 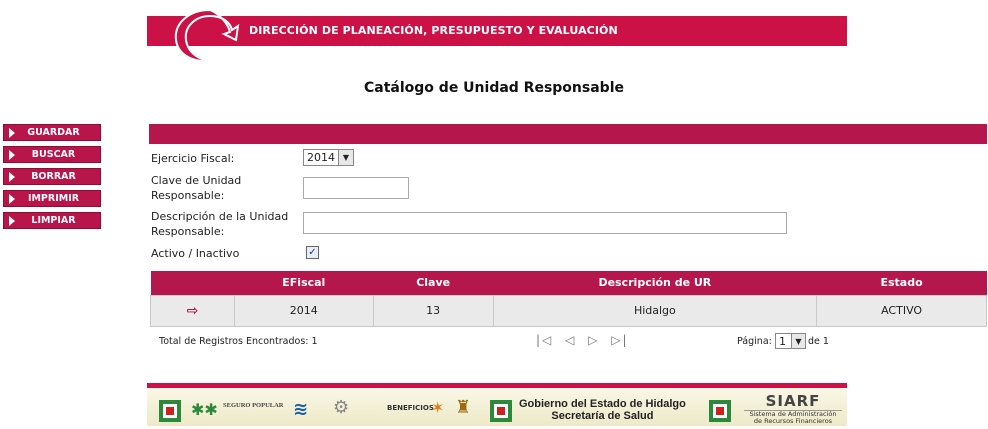 What do you see at coordinates (207, 35) in the screenshot?
I see `institution-logo-icon` at bounding box center [207, 35].